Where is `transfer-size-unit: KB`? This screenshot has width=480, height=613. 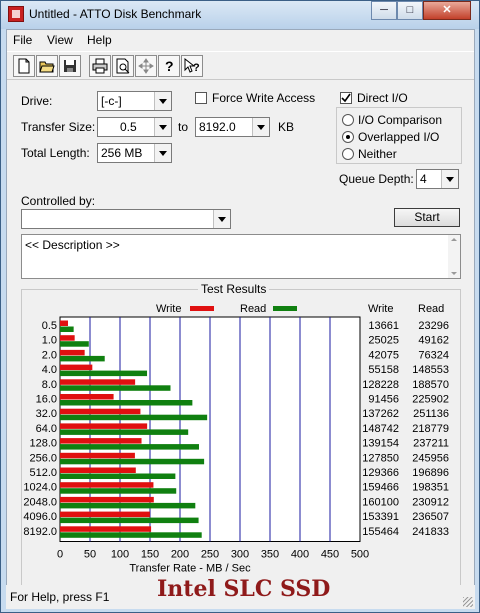 transfer-size-unit: KB is located at coordinates (286, 127).